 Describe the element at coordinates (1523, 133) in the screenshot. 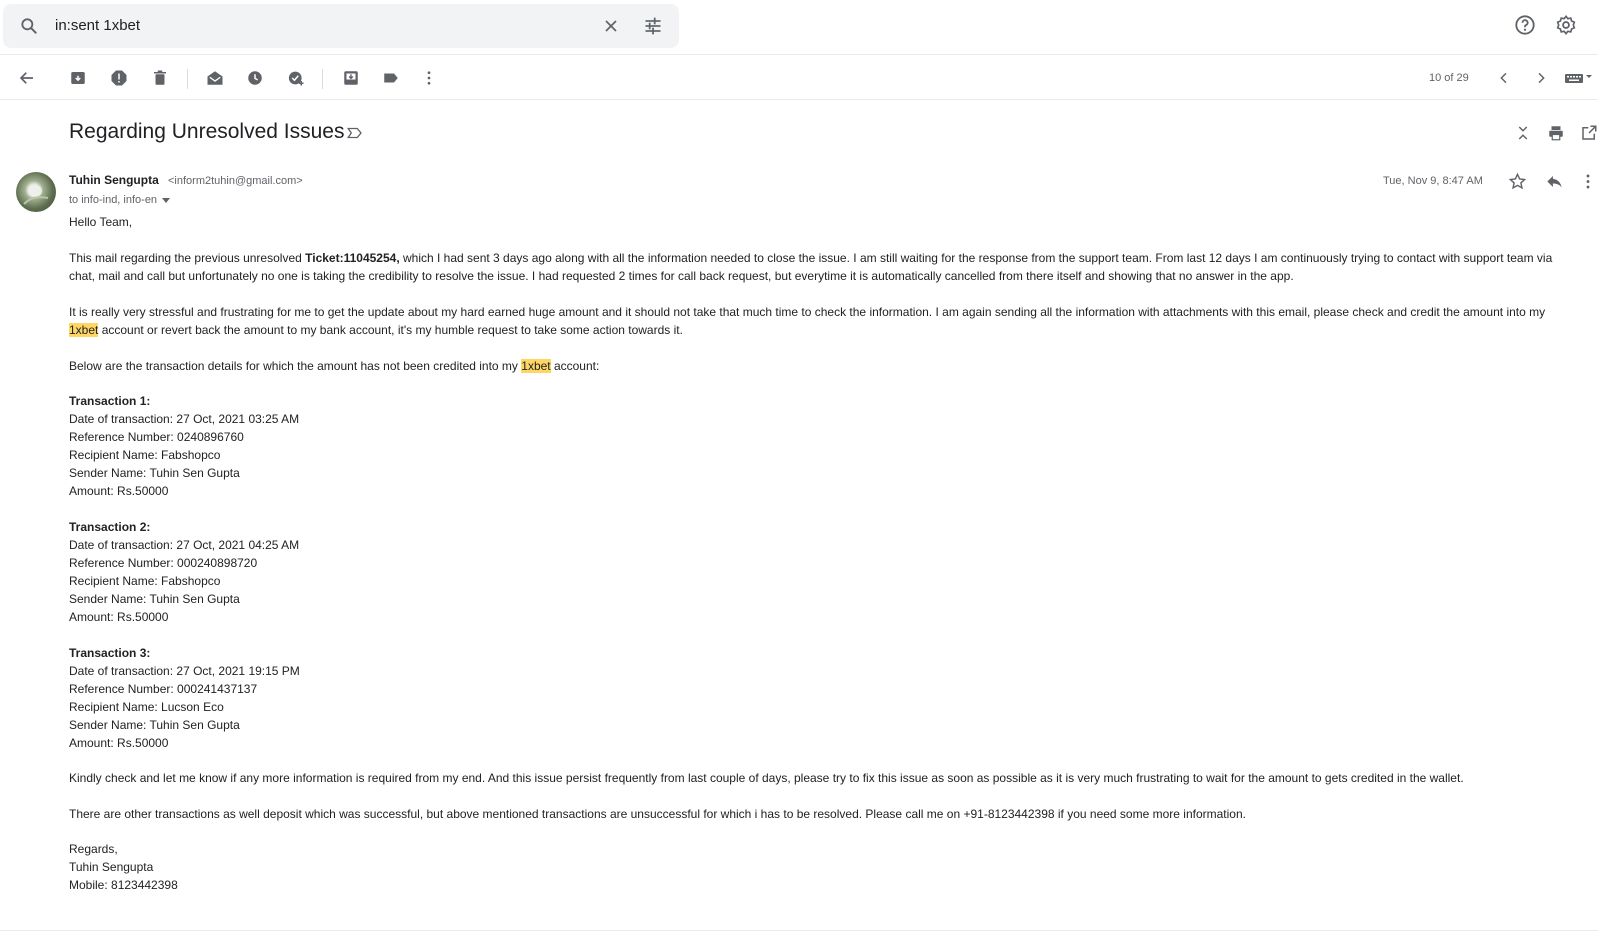

I see `collapse-all-icon` at that location.